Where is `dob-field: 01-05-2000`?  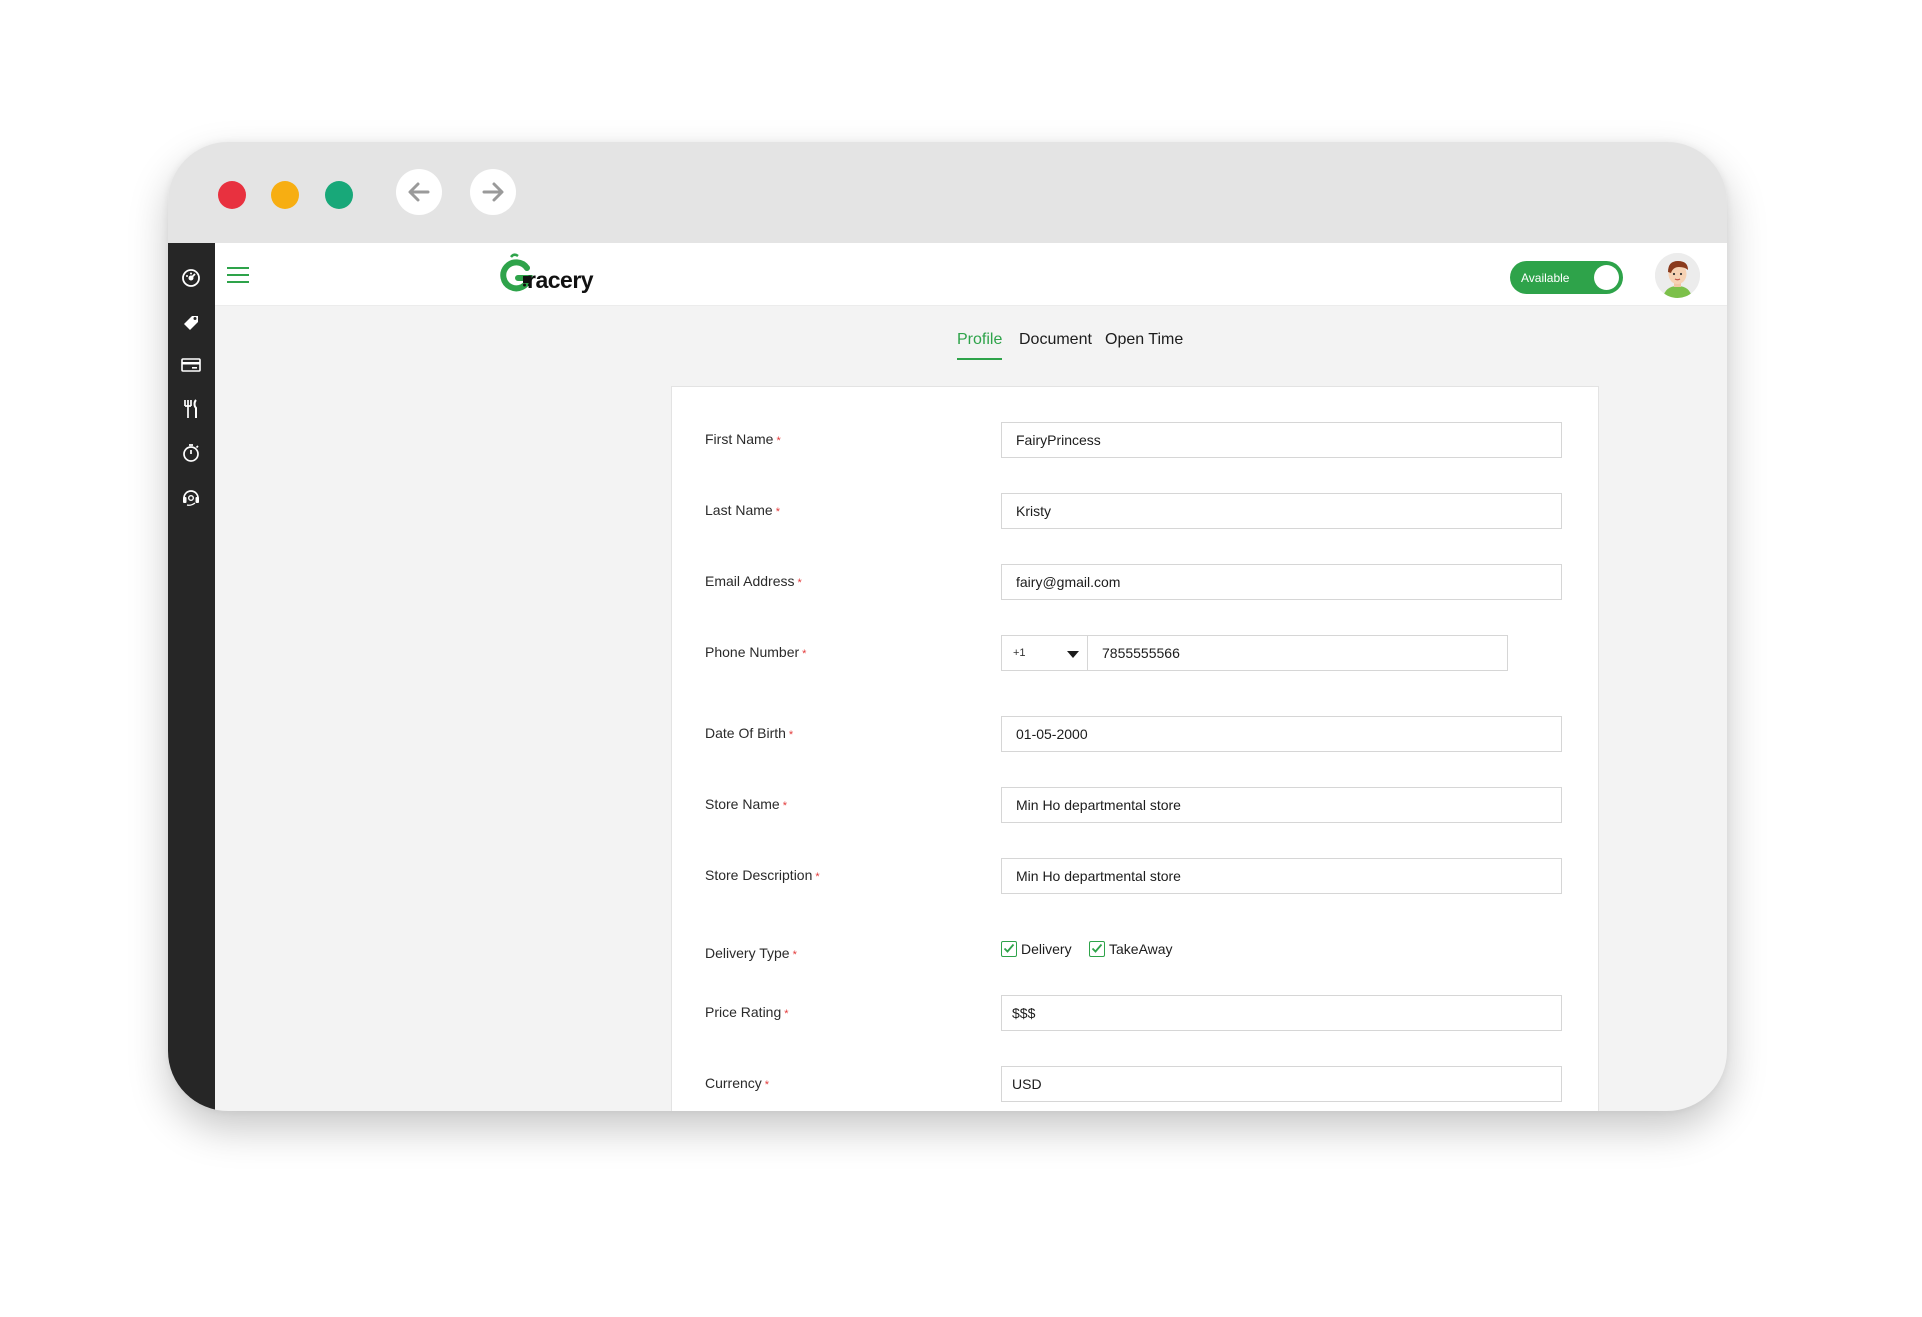 dob-field: 01-05-2000 is located at coordinates (1281, 734).